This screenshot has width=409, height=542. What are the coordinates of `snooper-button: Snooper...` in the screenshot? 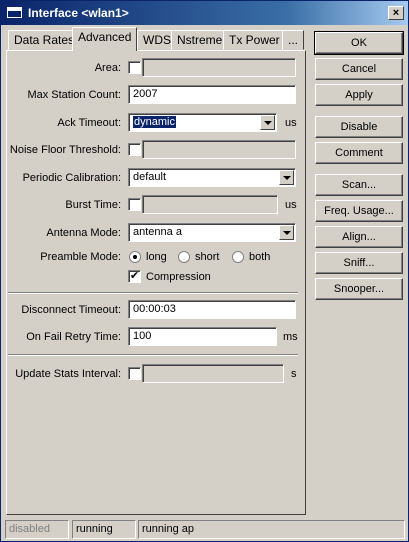 It's located at (359, 289).